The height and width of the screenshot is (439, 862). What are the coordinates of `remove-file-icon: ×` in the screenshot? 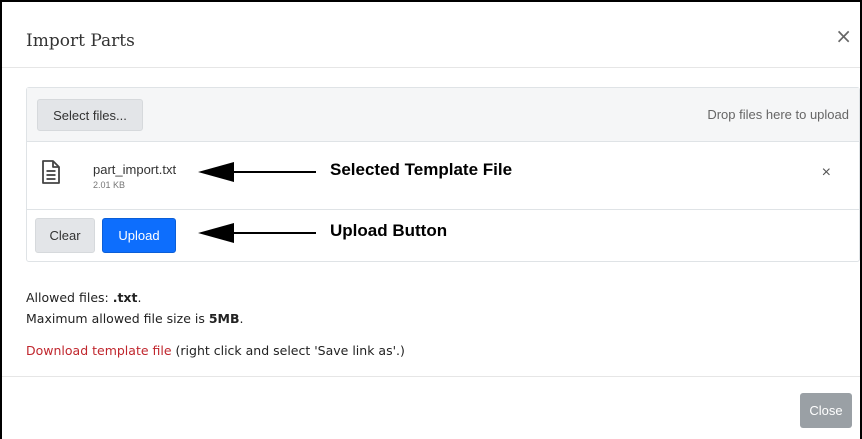 It's located at (826, 173).